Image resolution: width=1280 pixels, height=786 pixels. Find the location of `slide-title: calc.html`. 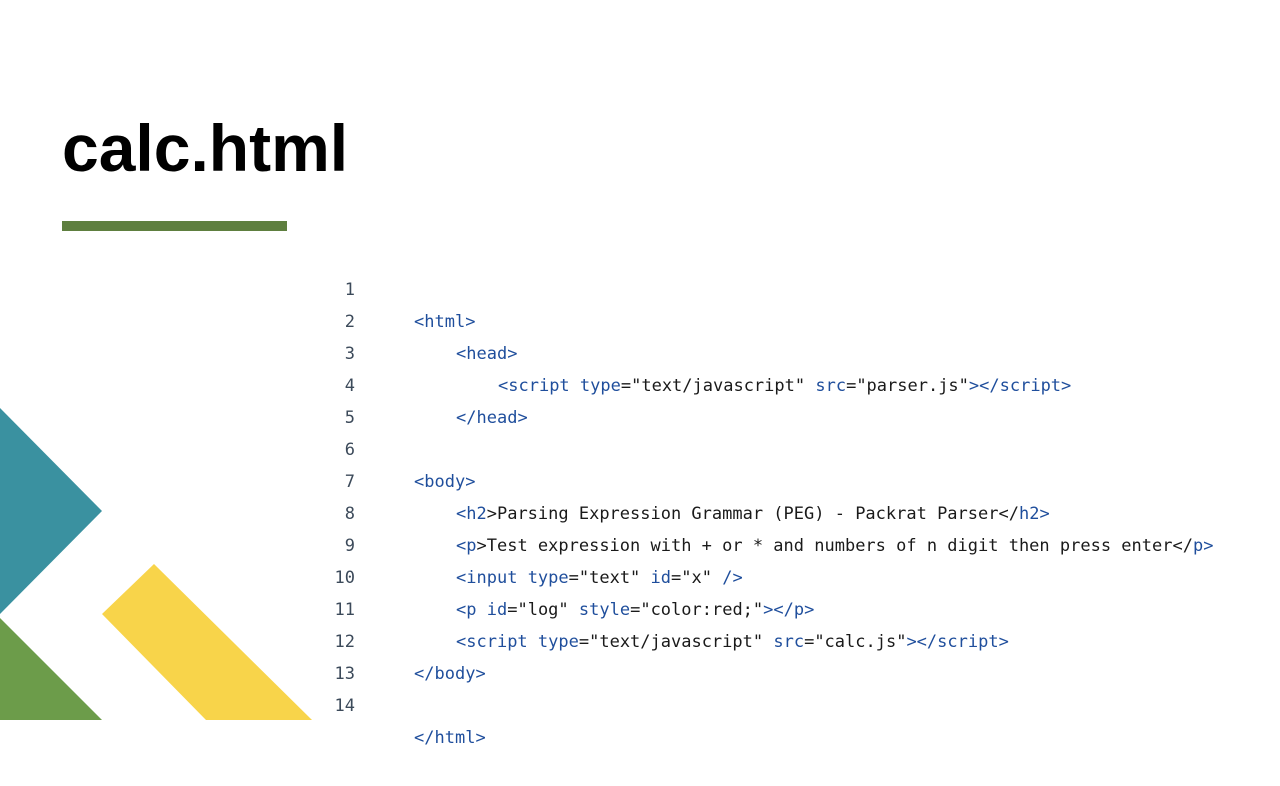

slide-title: calc.html is located at coordinates (205, 148).